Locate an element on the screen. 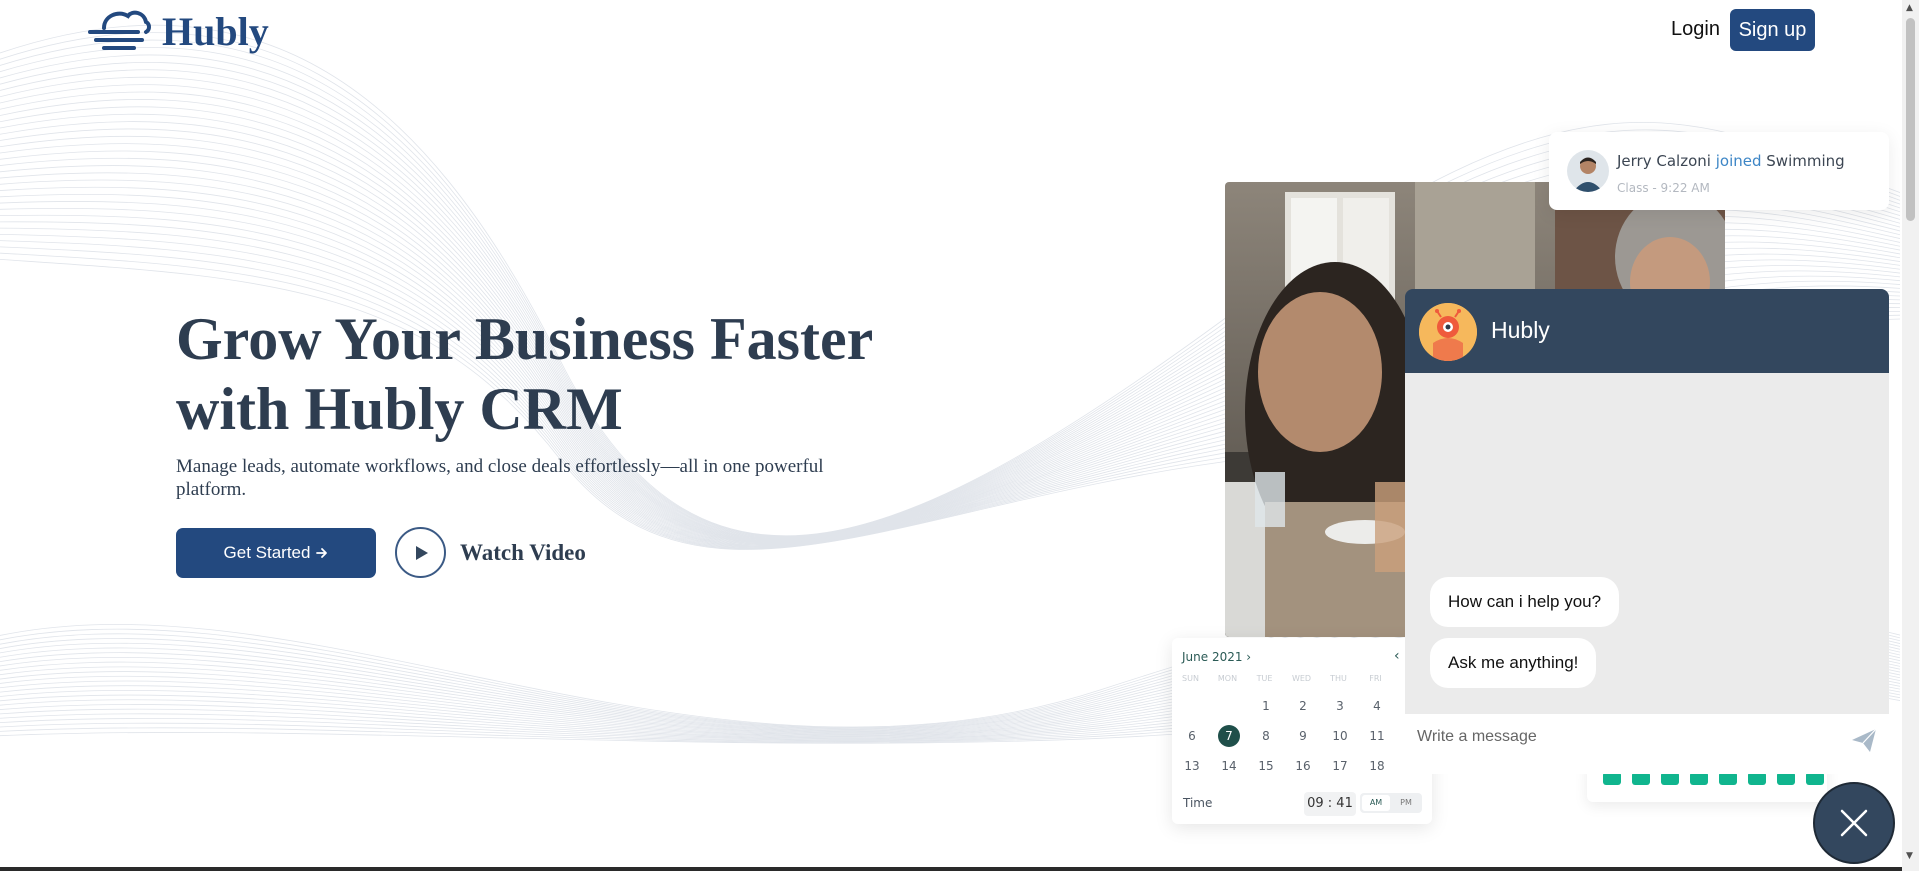  cloud-wind-icon is located at coordinates (119, 30).